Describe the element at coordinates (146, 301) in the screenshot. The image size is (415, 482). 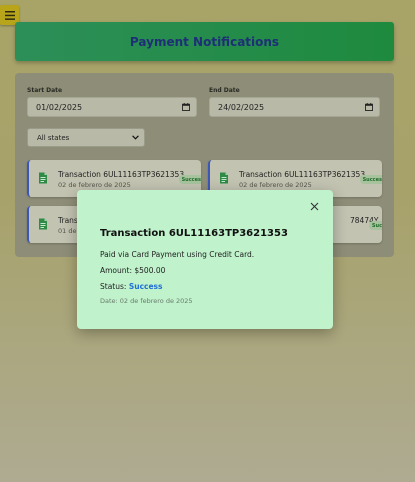
I see `modal-date: Date: 02 de febrero de 2025` at that location.